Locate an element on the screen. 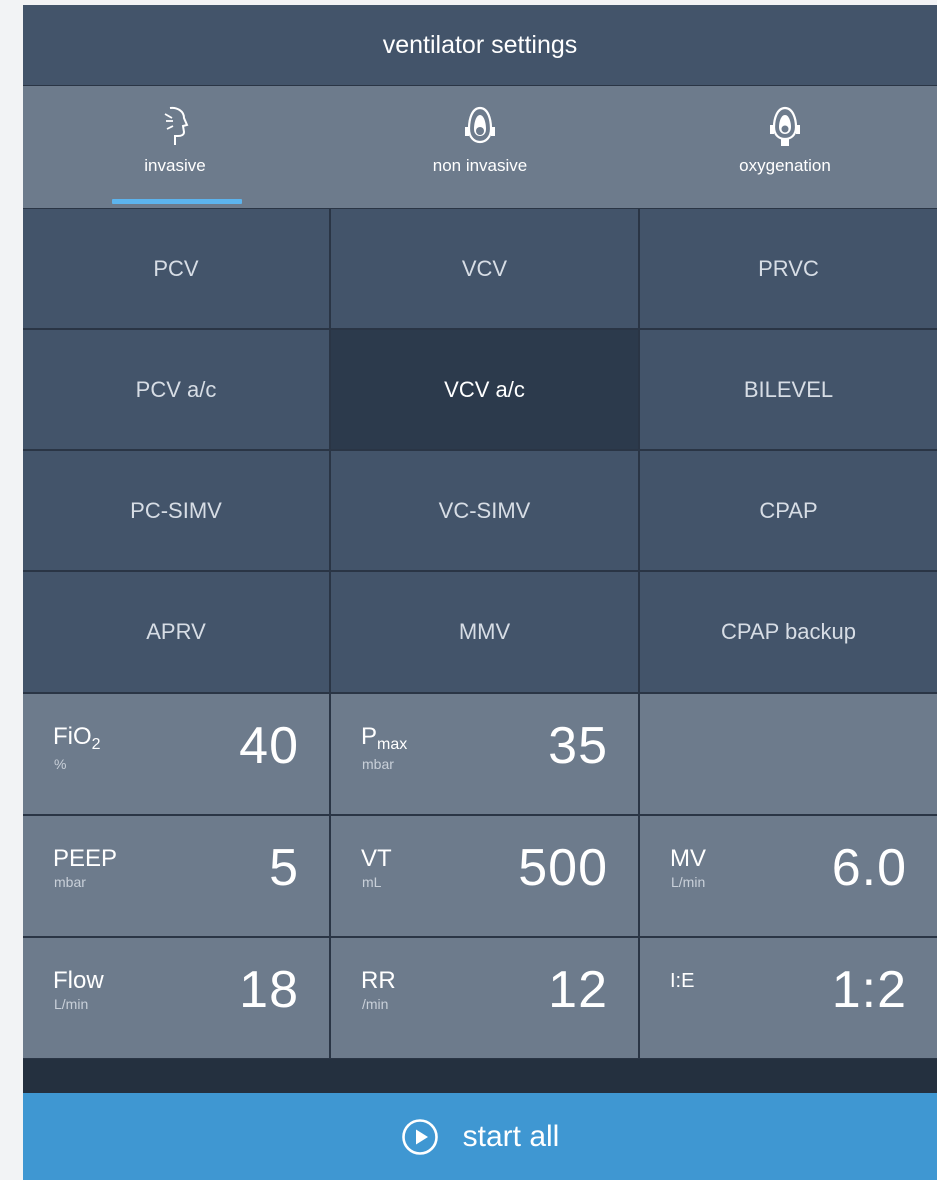 The height and width of the screenshot is (1180, 937). tab-invasive-label: invasive is located at coordinates (175, 165).